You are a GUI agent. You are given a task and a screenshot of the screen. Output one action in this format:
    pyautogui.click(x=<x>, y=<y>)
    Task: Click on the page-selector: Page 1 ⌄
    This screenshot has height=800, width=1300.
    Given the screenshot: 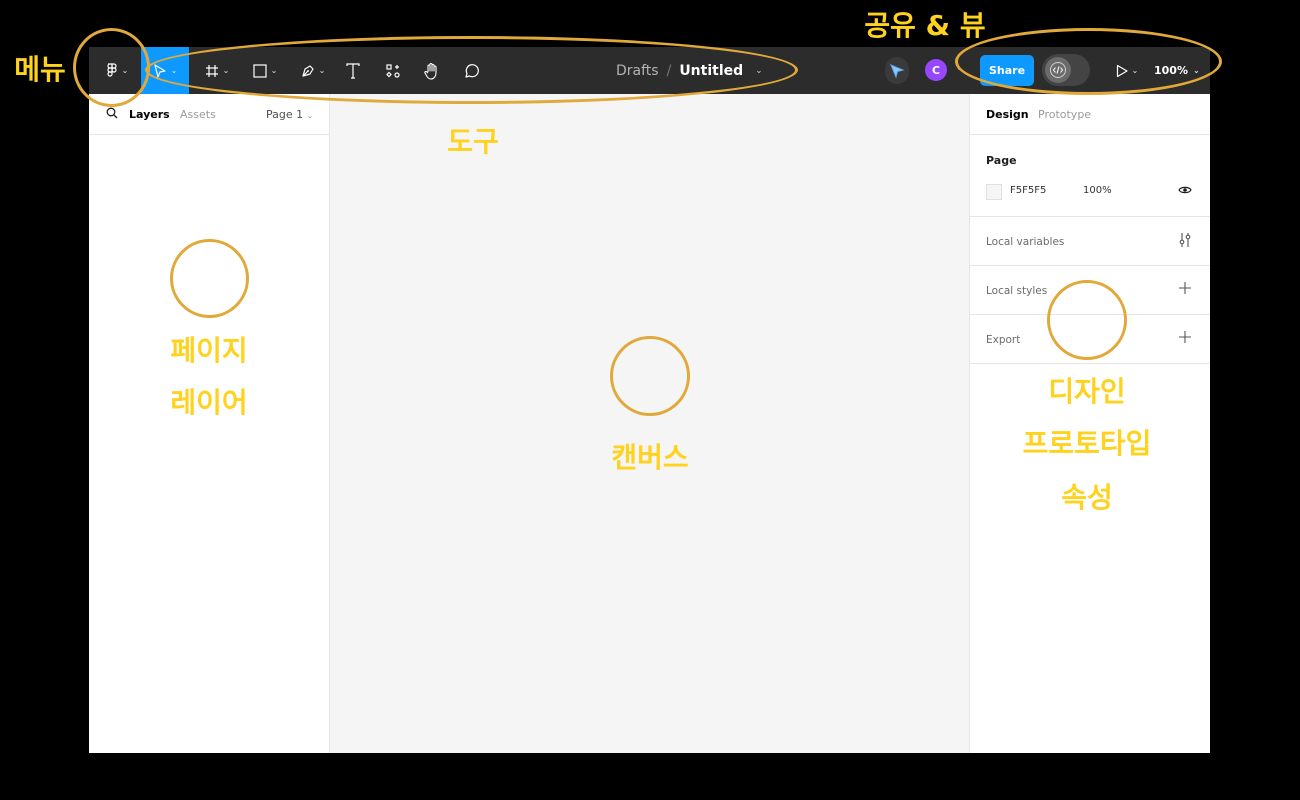 What is the action you would take?
    pyautogui.click(x=289, y=114)
    